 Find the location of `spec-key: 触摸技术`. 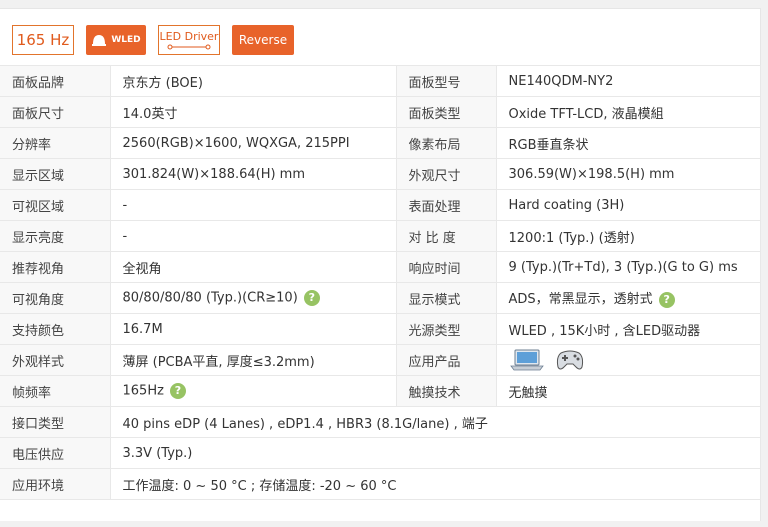

spec-key: 触摸技术 is located at coordinates (446, 391).